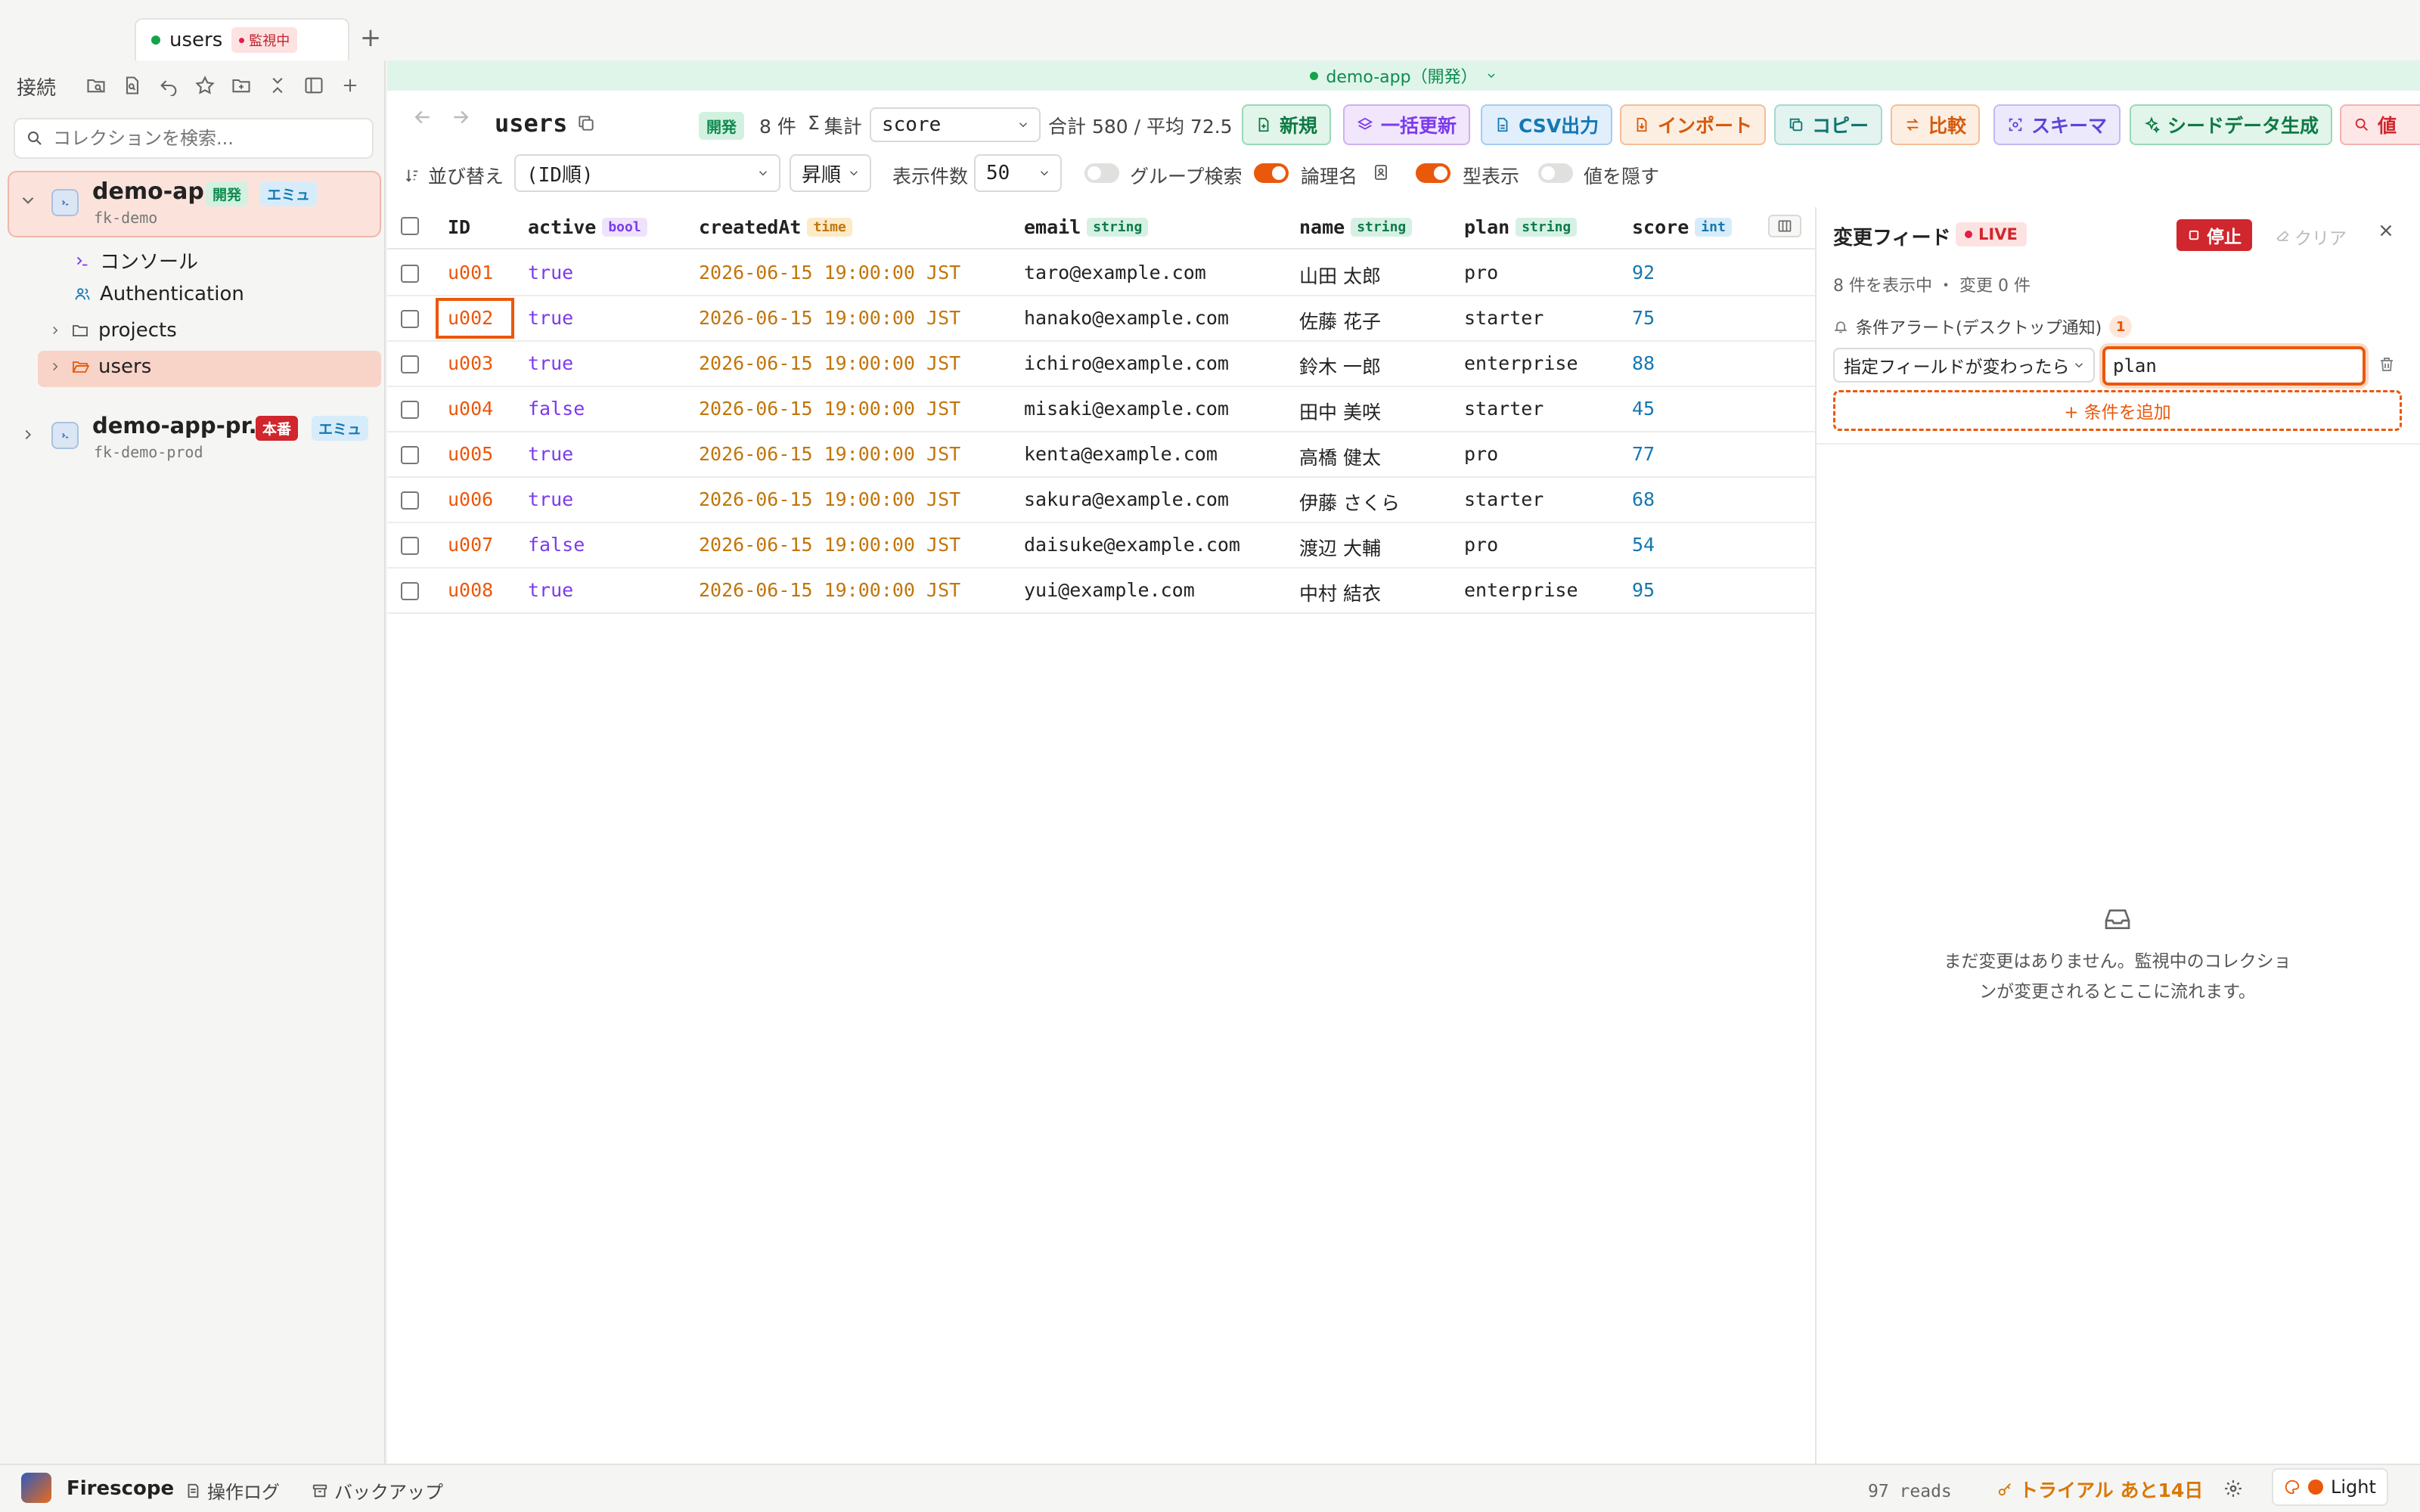  What do you see at coordinates (136, 260) in the screenshot?
I see `sidebar-item-console: コンソール` at bounding box center [136, 260].